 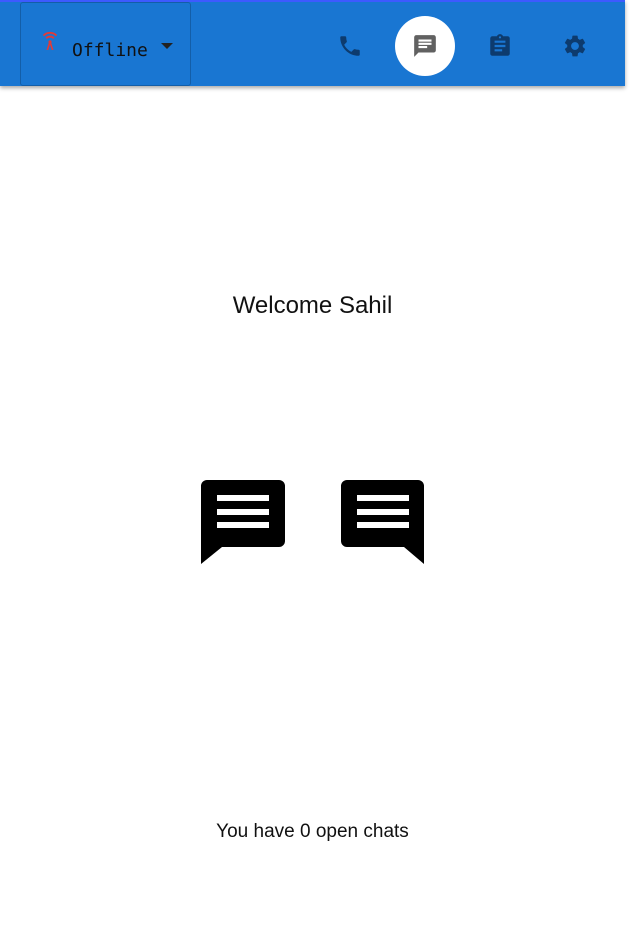 What do you see at coordinates (50, 40) in the screenshot?
I see `antenna-icon` at bounding box center [50, 40].